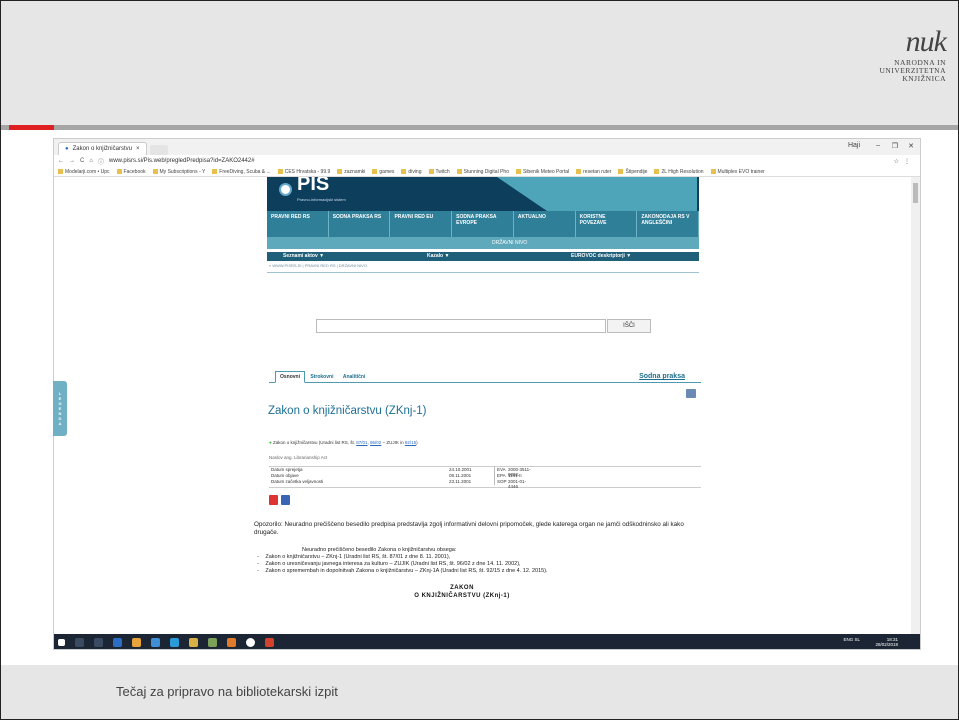 The height and width of the screenshot is (720, 959). What do you see at coordinates (354, 377) in the screenshot?
I see `tab-analiticni: Analitični` at bounding box center [354, 377].